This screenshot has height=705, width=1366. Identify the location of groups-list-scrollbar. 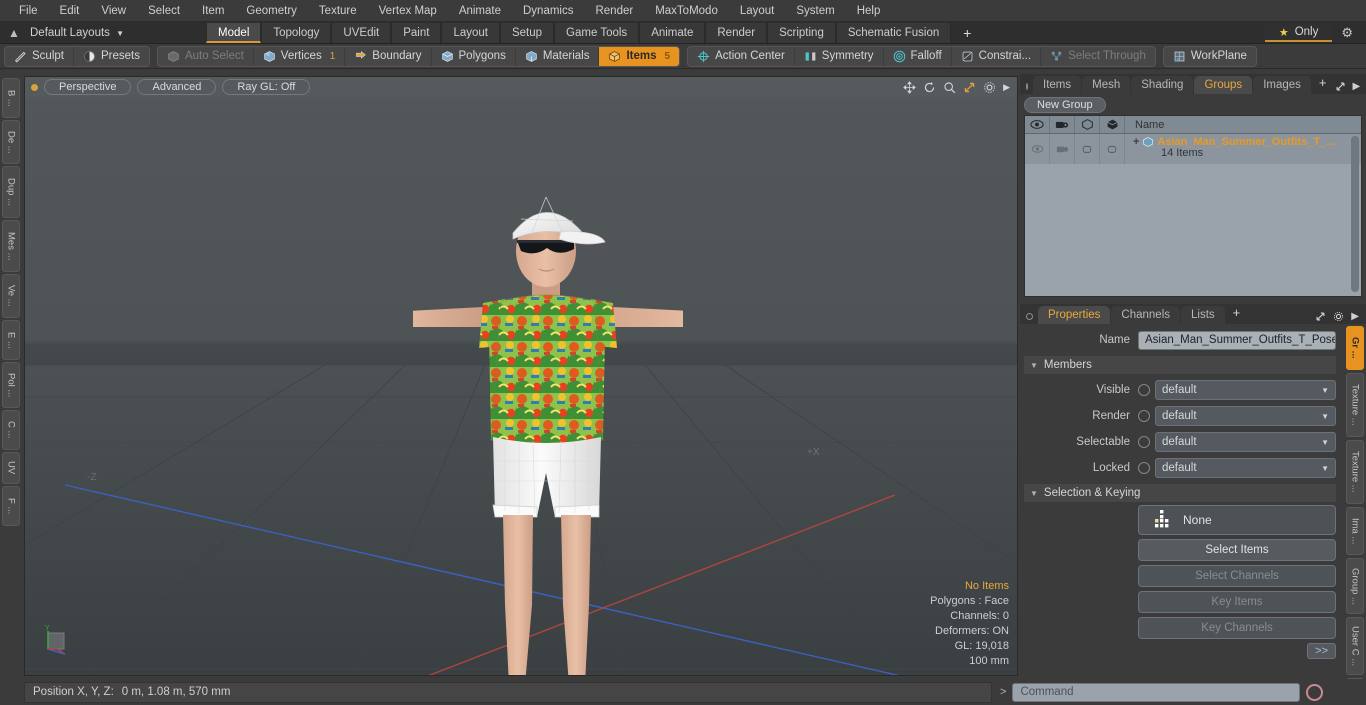
(1355, 214).